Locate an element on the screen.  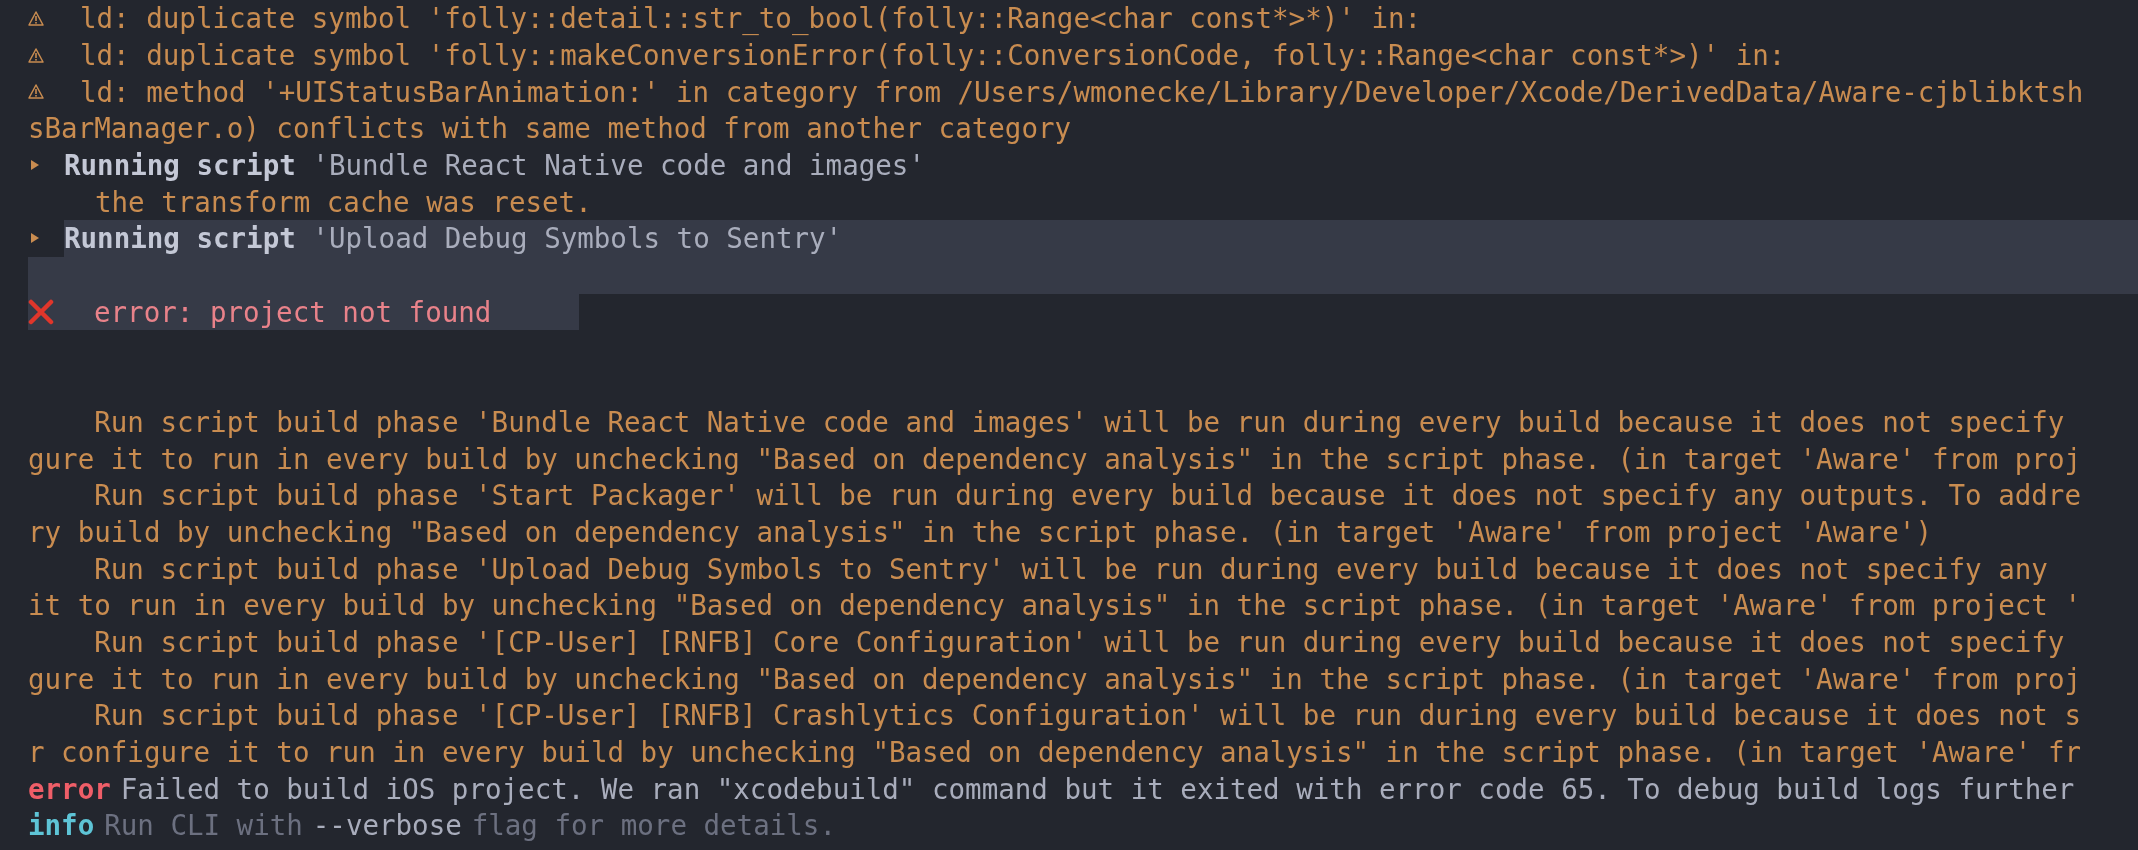
error-message: error: project not found is located at coordinates (293, 311).